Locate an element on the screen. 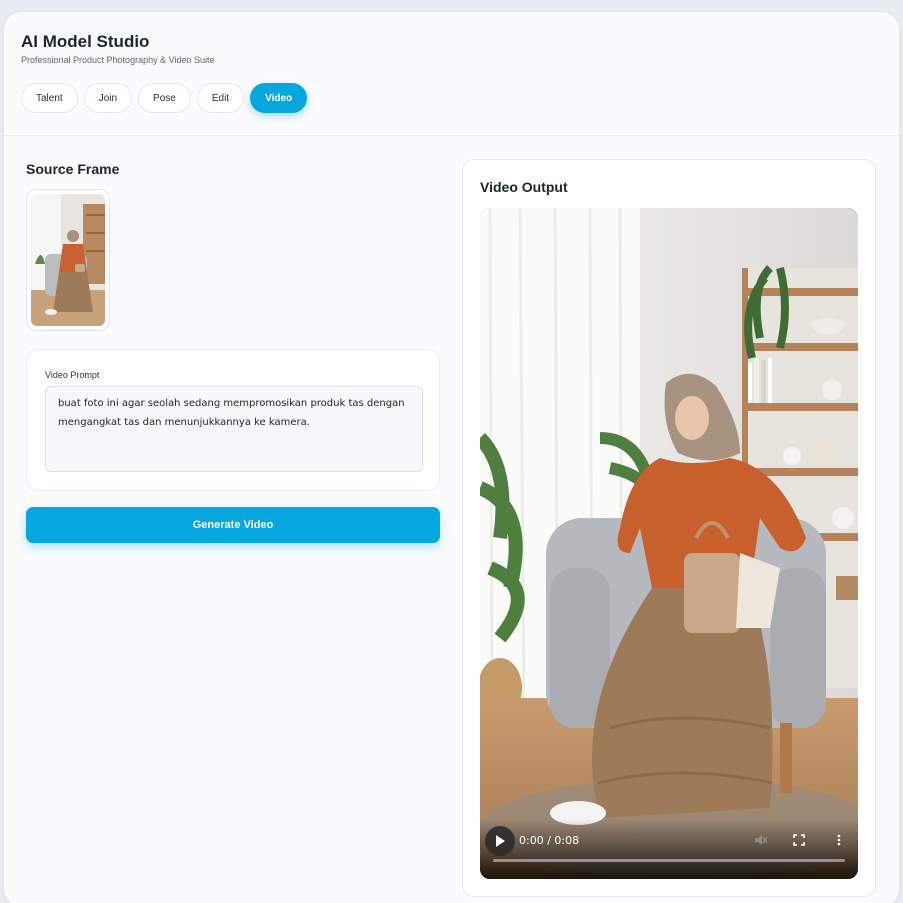  tab-talent: Talent is located at coordinates (49, 98).